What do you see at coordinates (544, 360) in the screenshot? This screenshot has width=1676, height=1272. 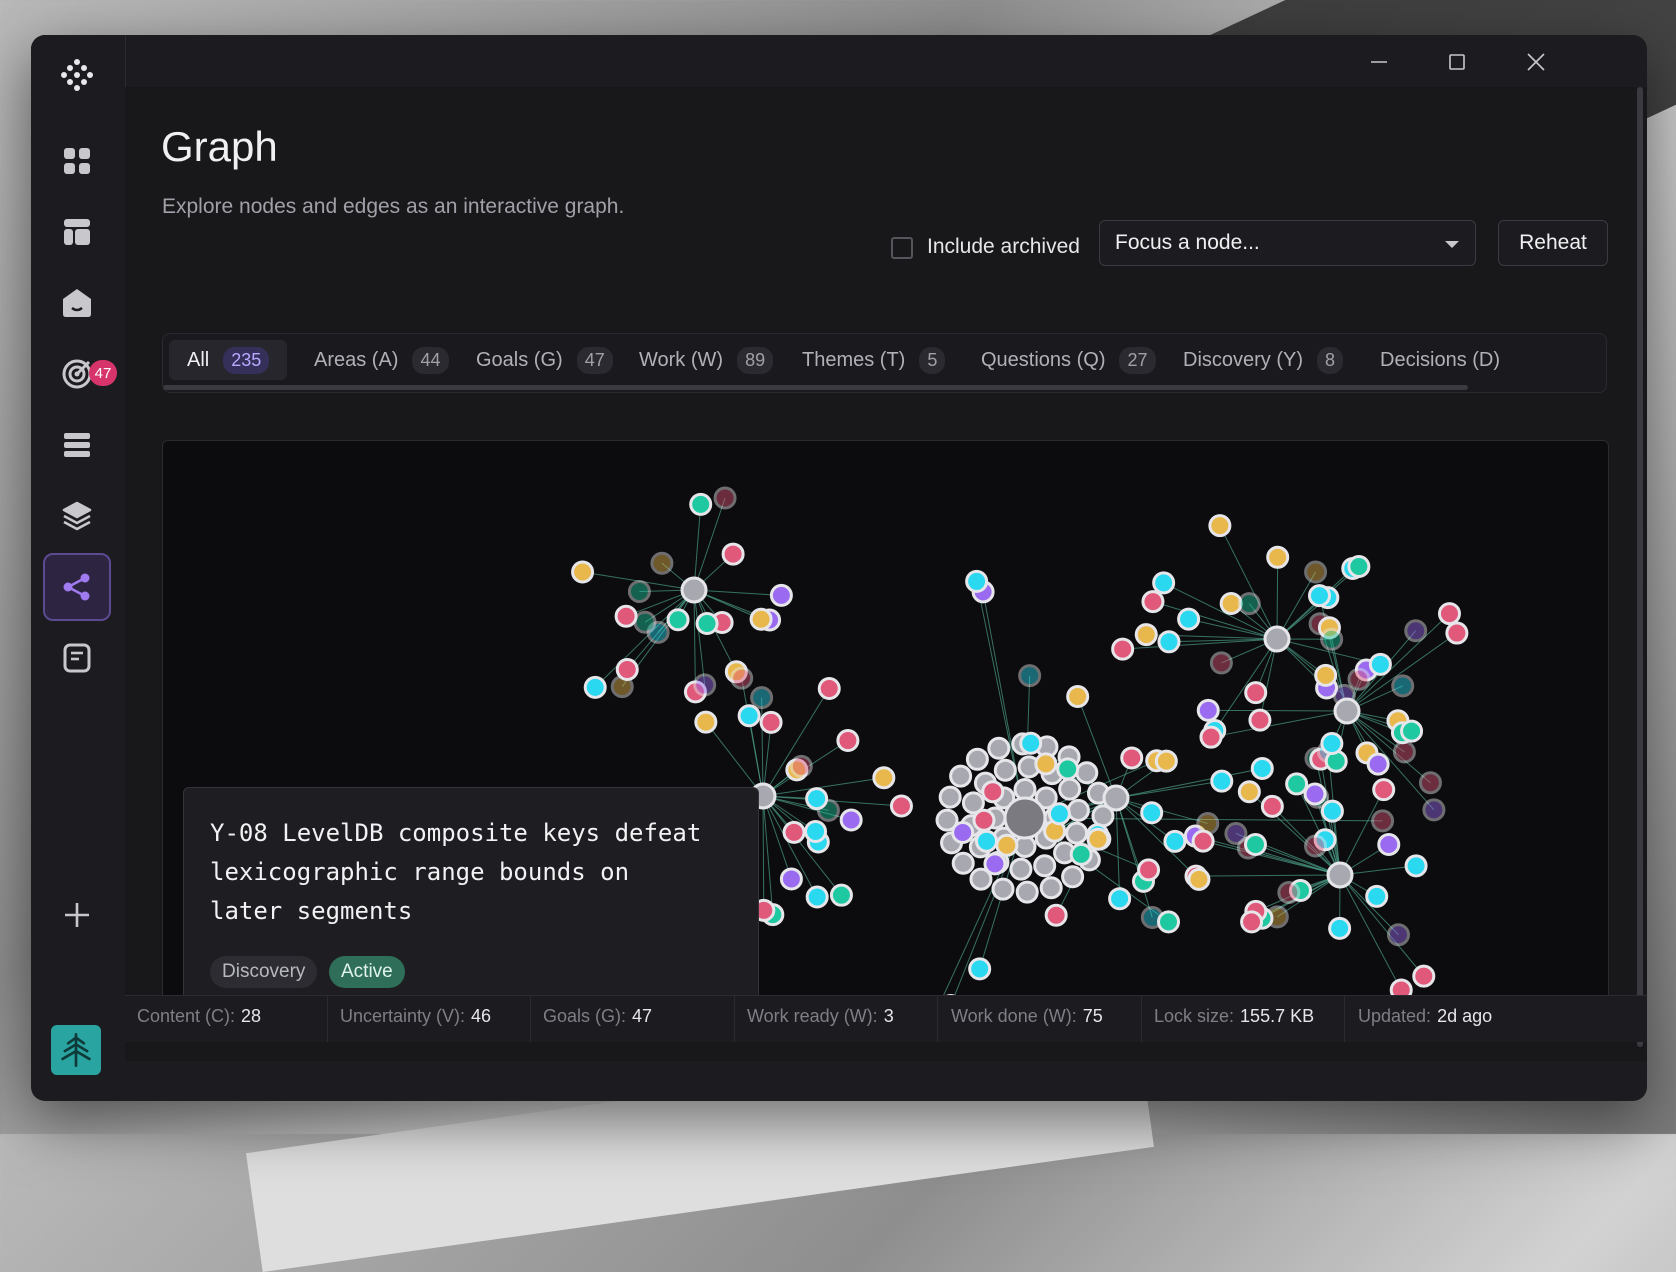 I see `tab-goals: Goals (G)47` at bounding box center [544, 360].